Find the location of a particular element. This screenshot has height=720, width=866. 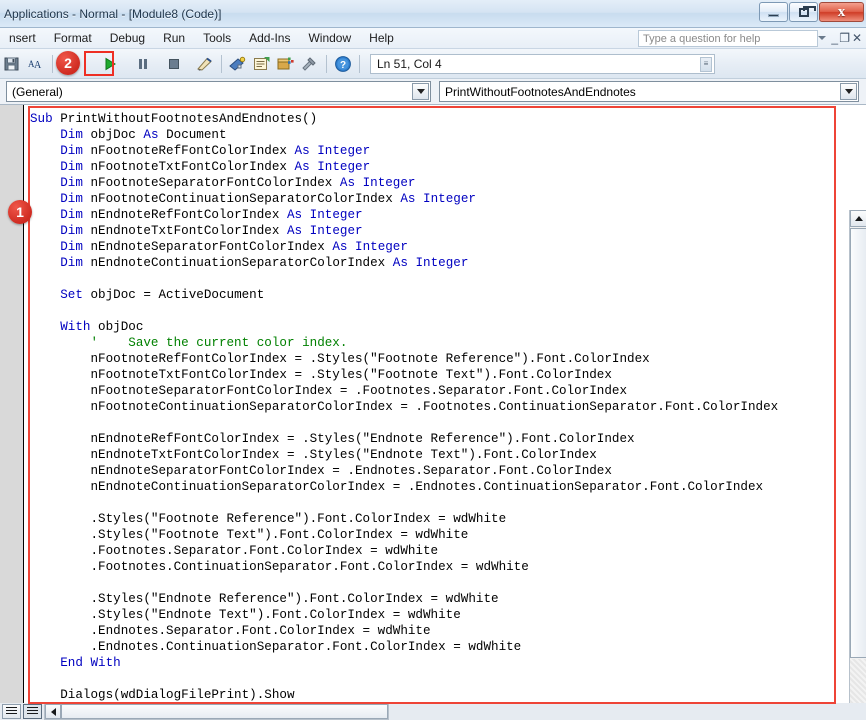

scroll-left-button is located at coordinates (53, 711).